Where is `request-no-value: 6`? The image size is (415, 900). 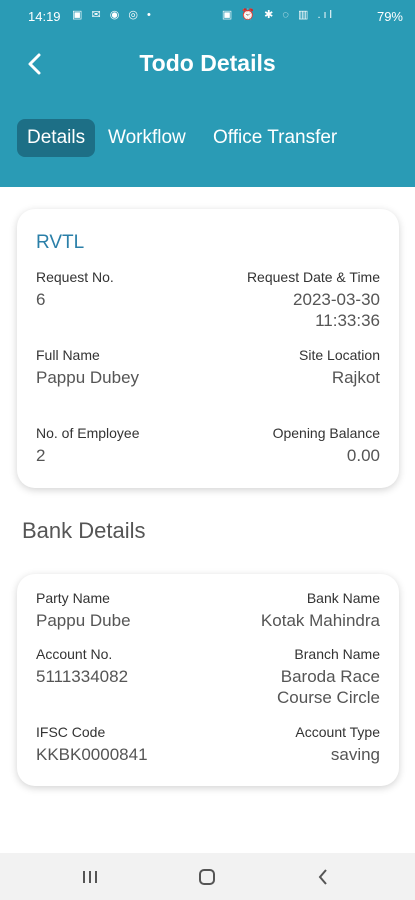 request-no-value: 6 is located at coordinates (41, 299).